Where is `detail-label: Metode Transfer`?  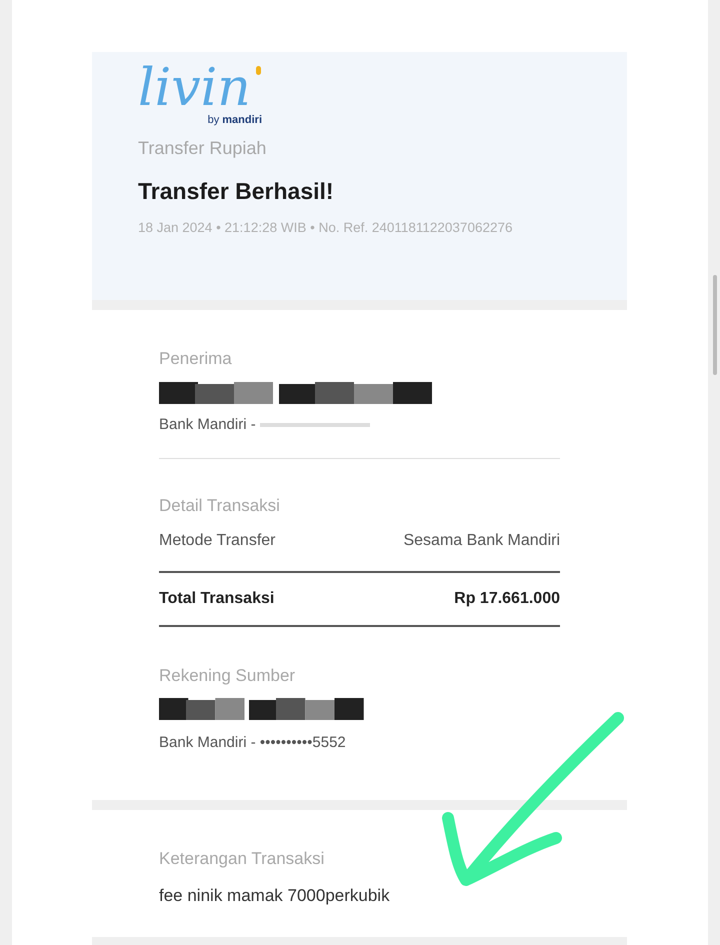 detail-label: Metode Transfer is located at coordinates (217, 540).